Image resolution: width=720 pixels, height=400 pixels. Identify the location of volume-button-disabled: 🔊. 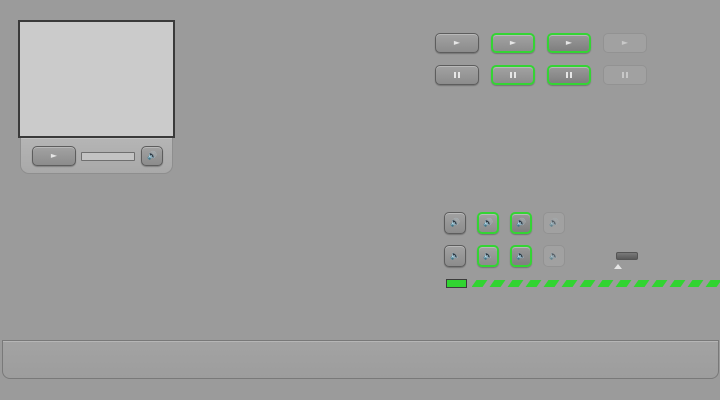
(554, 223).